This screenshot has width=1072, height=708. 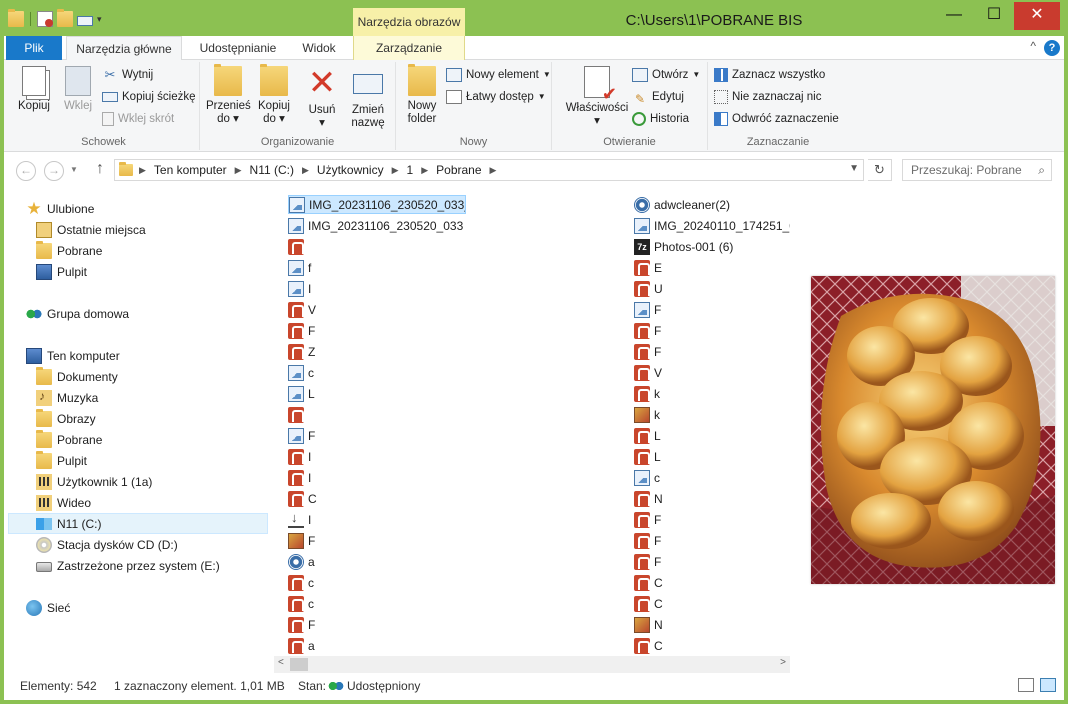 What do you see at coordinates (69, 439) in the screenshot?
I see `nav-downloads-pc: Pobrane` at bounding box center [69, 439].